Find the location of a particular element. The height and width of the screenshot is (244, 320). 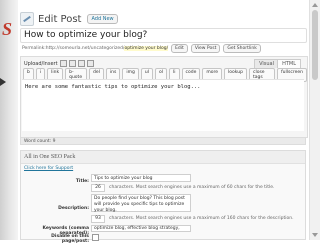

brand-logo: S is located at coordinates (6, 29).